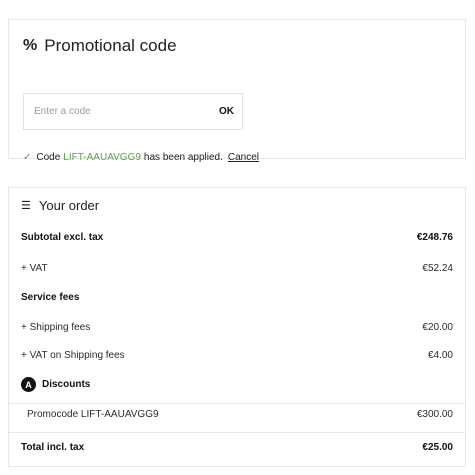  I want to click on promo-title: % Promotional code, so click(100, 46).